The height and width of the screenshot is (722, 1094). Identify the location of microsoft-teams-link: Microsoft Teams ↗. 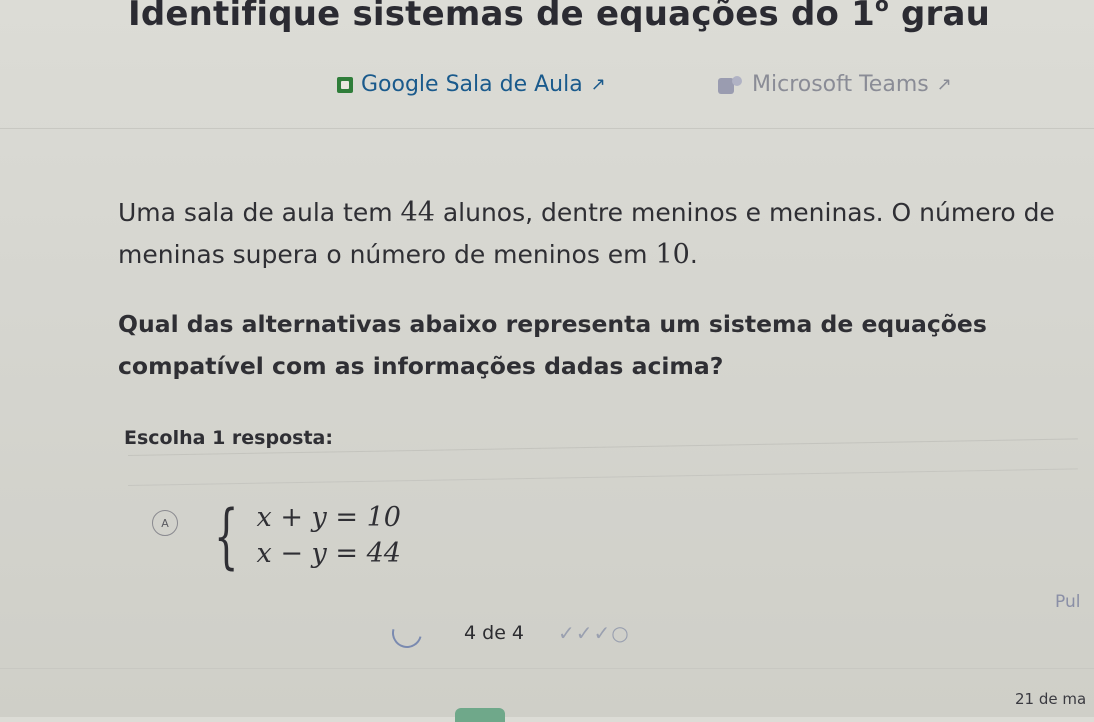
(835, 84).